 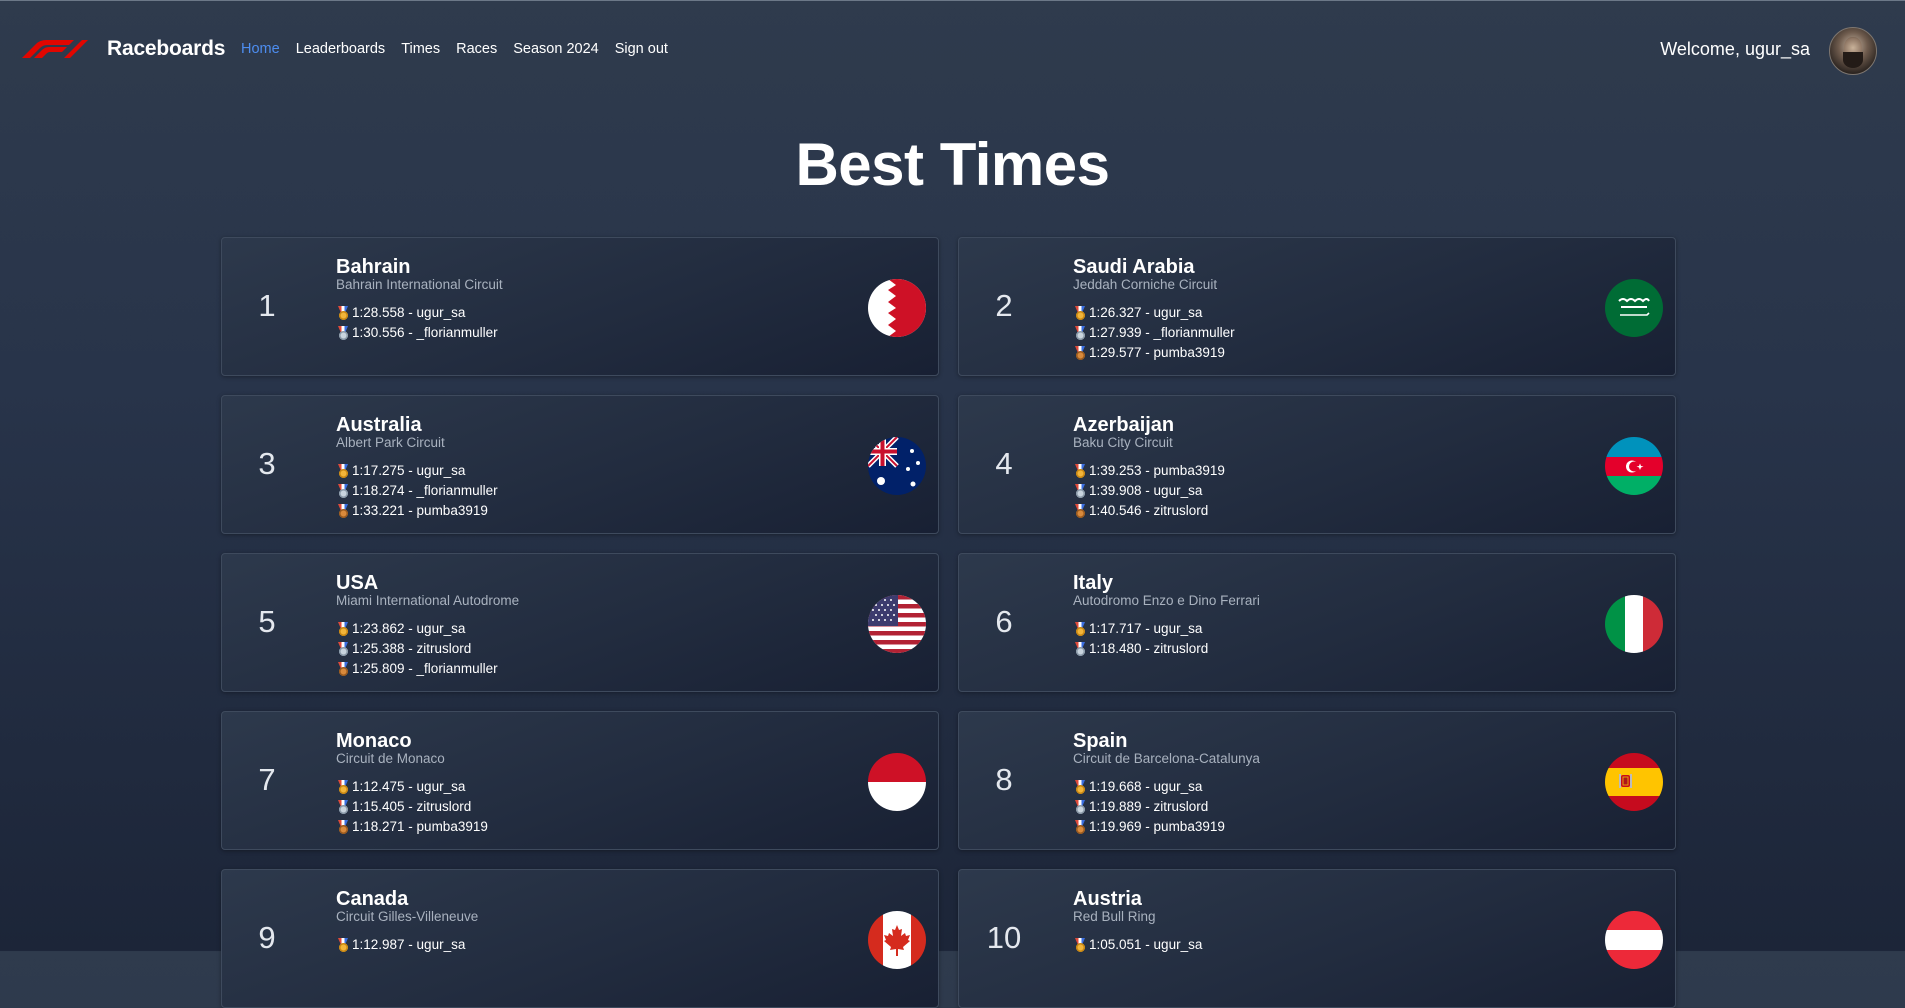 I want to click on time-entry: 1:19.889 - zitruslord, so click(x=1149, y=807).